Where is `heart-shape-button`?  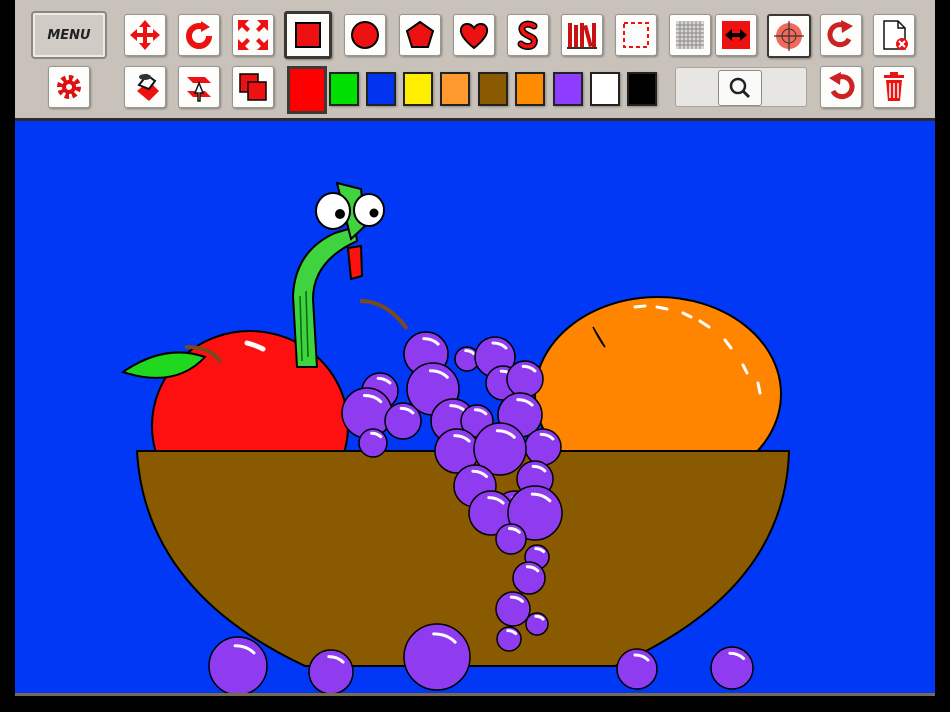 heart-shape-button is located at coordinates (474, 35).